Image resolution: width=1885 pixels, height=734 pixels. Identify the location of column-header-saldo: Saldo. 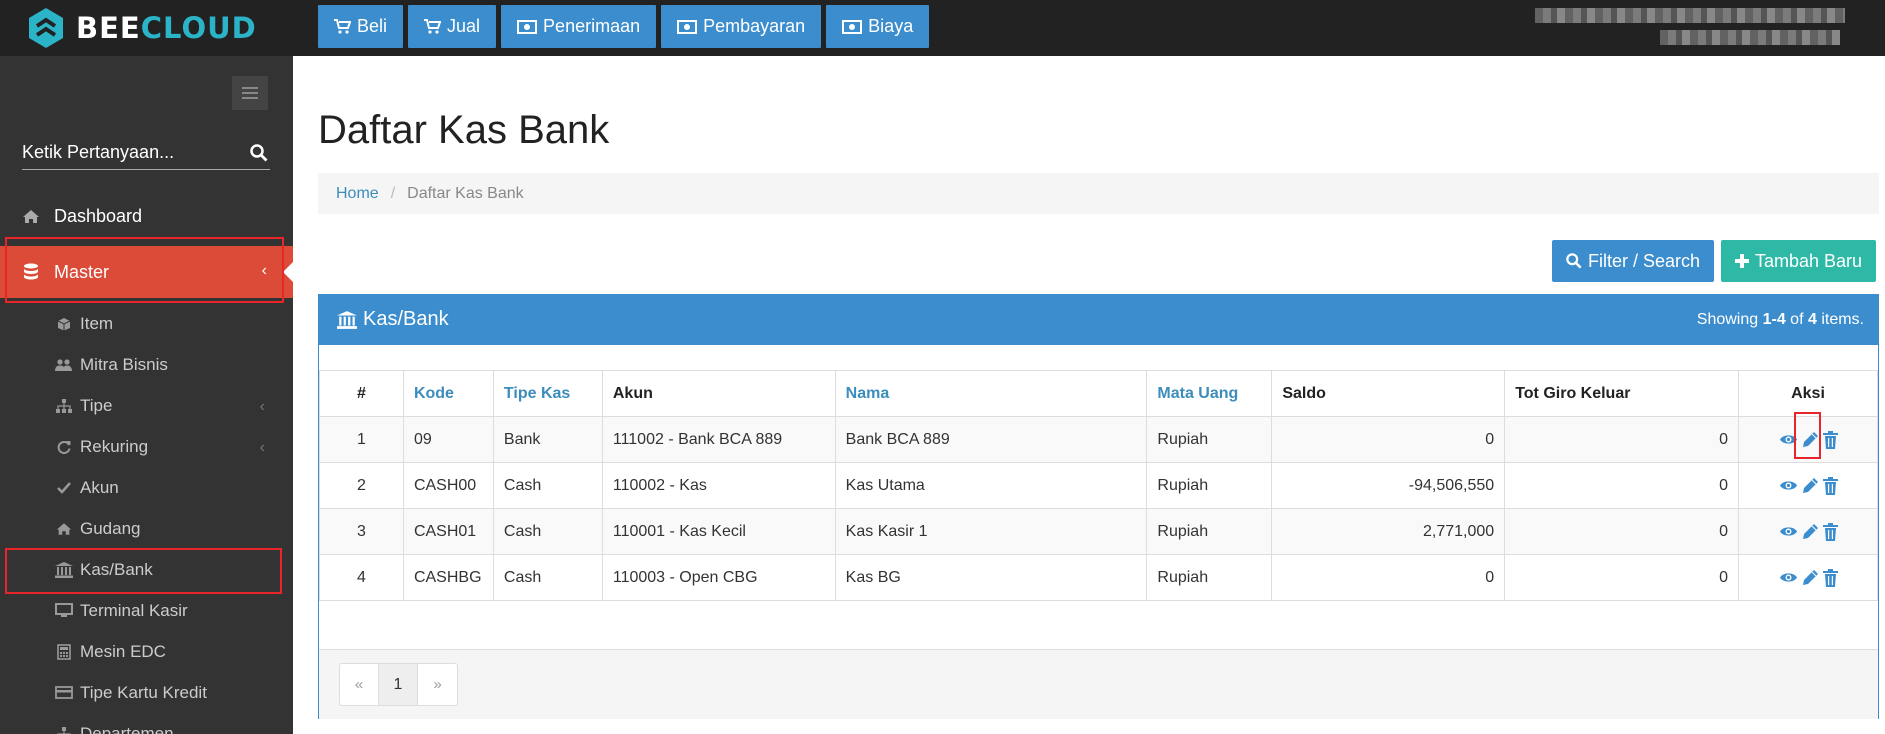
(1388, 393).